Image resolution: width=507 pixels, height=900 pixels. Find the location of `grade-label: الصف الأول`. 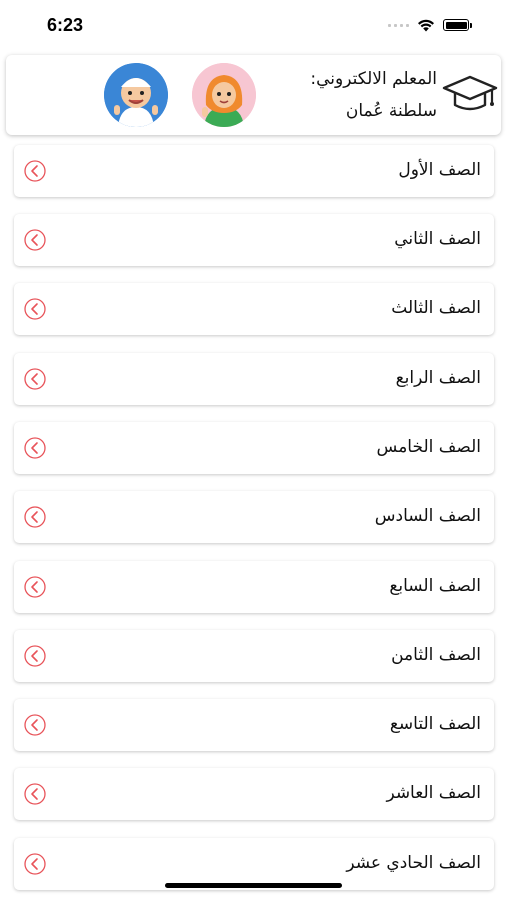

grade-label: الصف الأول is located at coordinates (439, 170).